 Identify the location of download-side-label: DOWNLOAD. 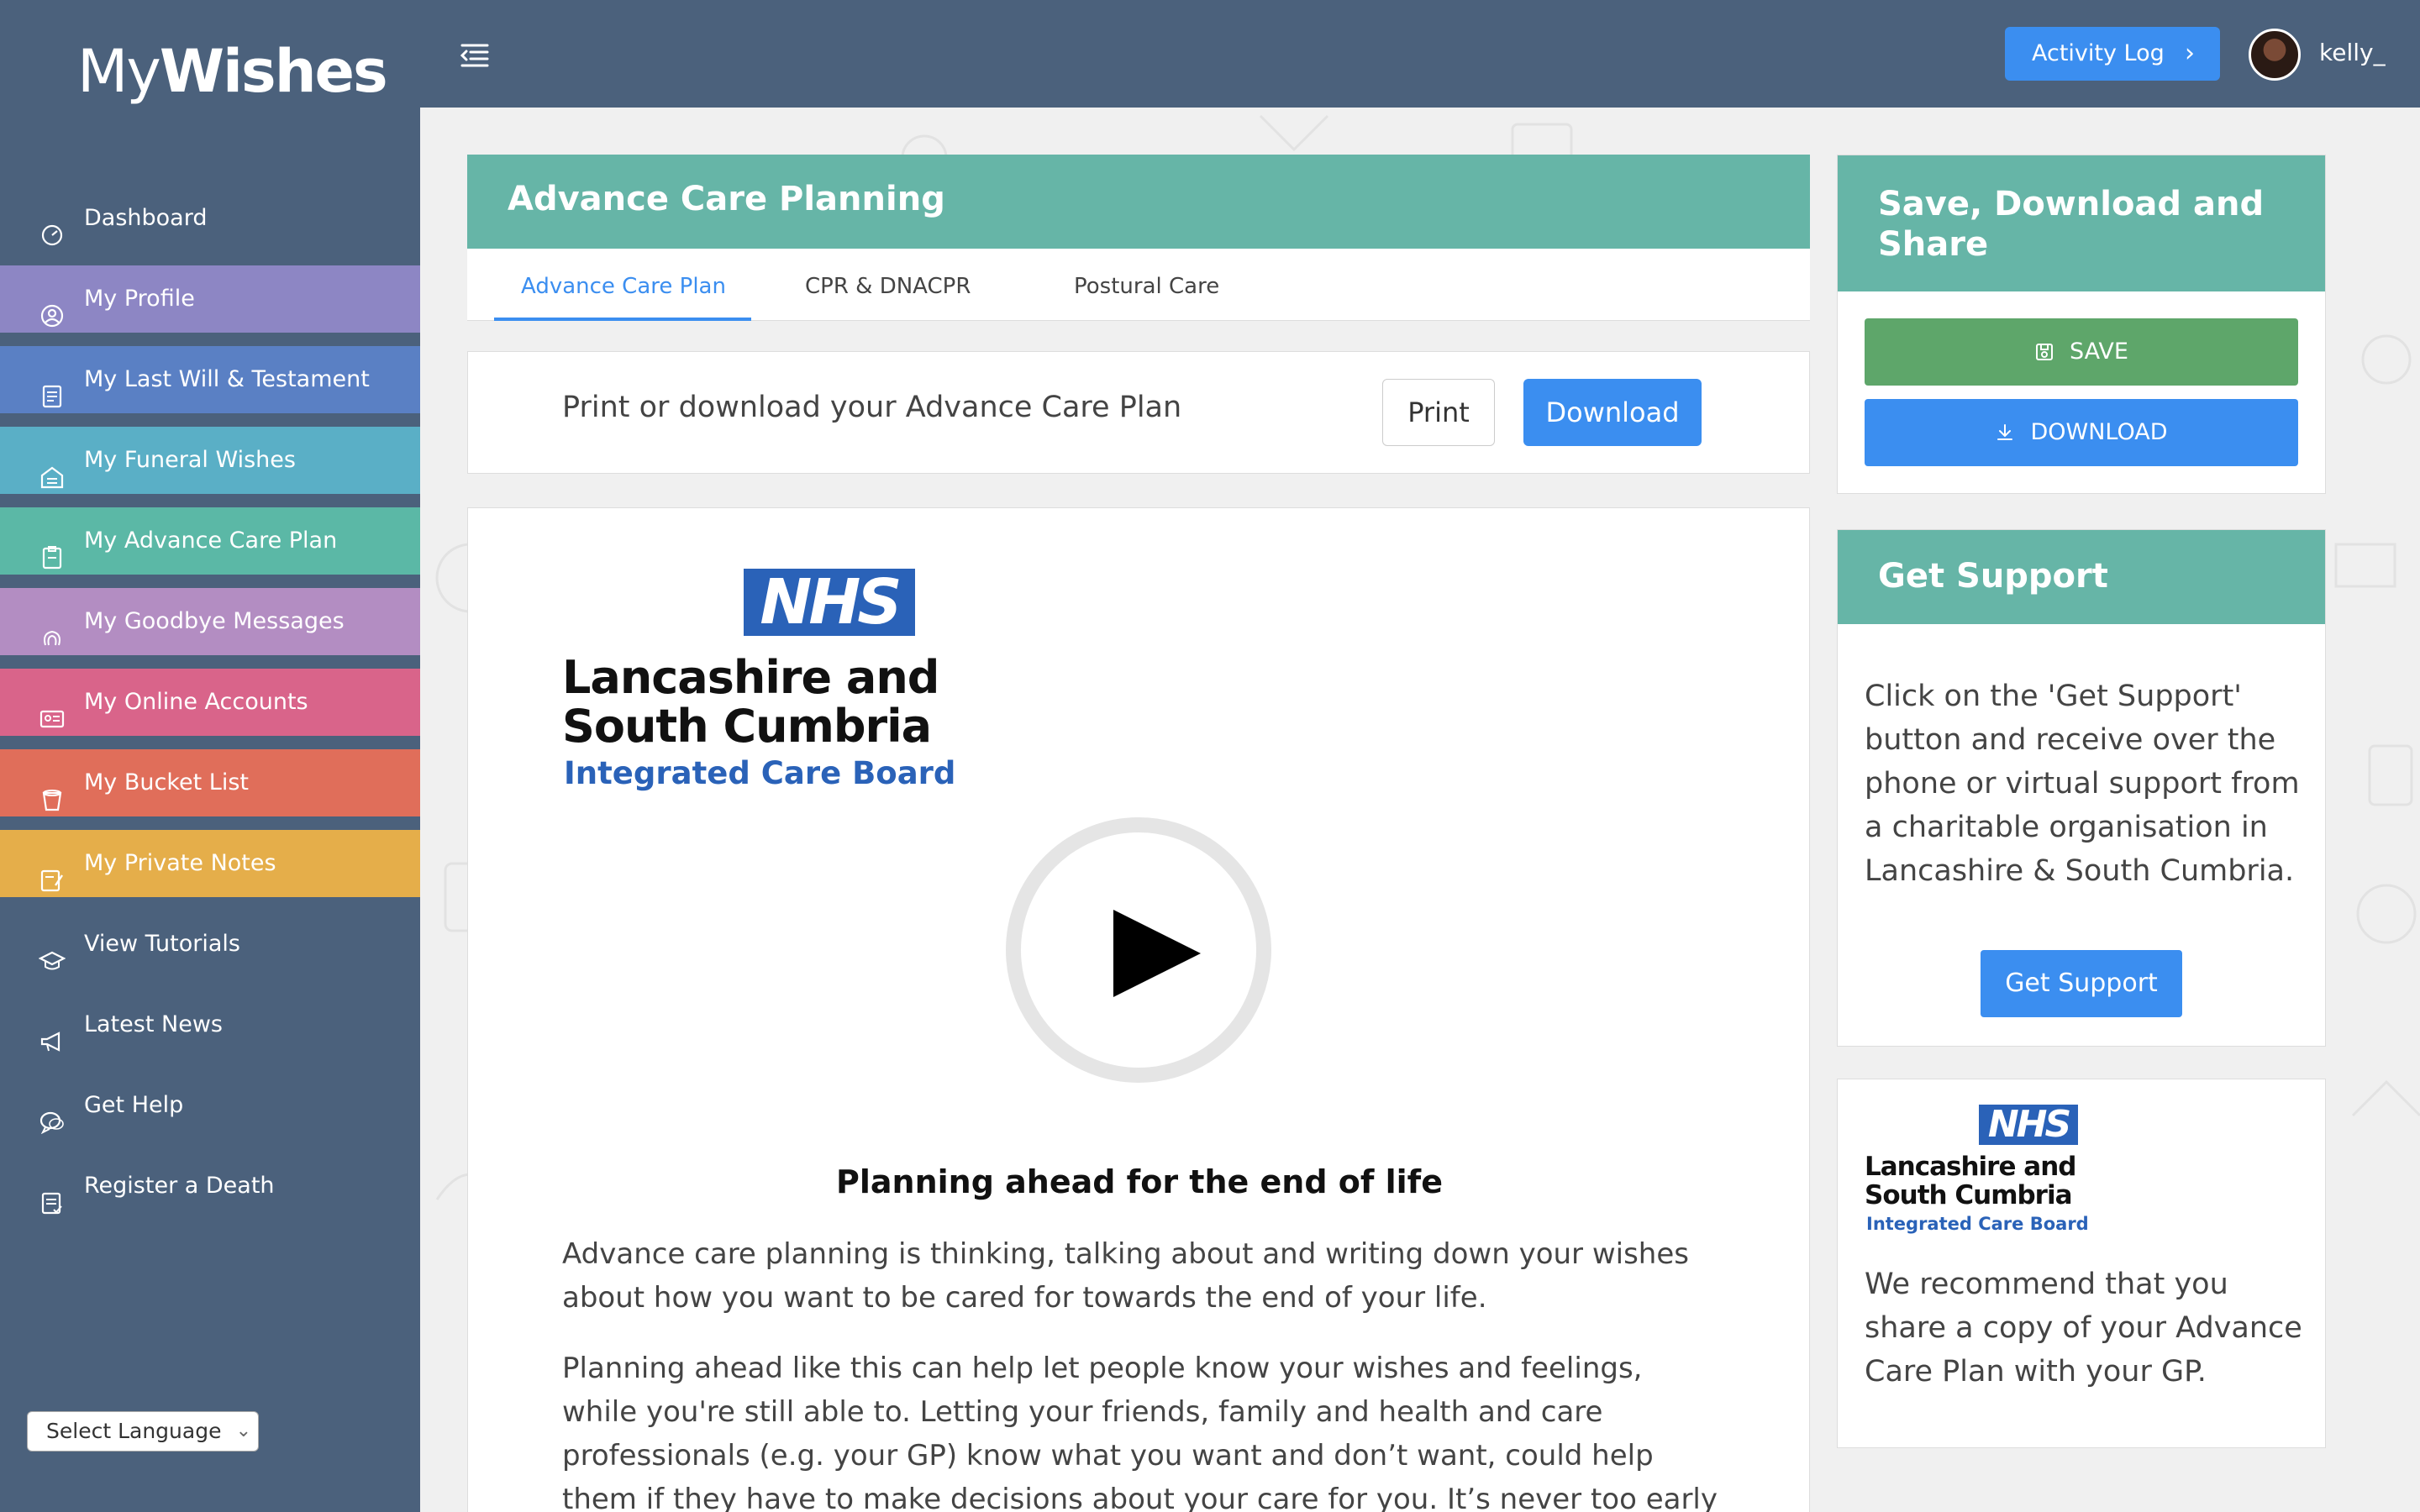
(2099, 432).